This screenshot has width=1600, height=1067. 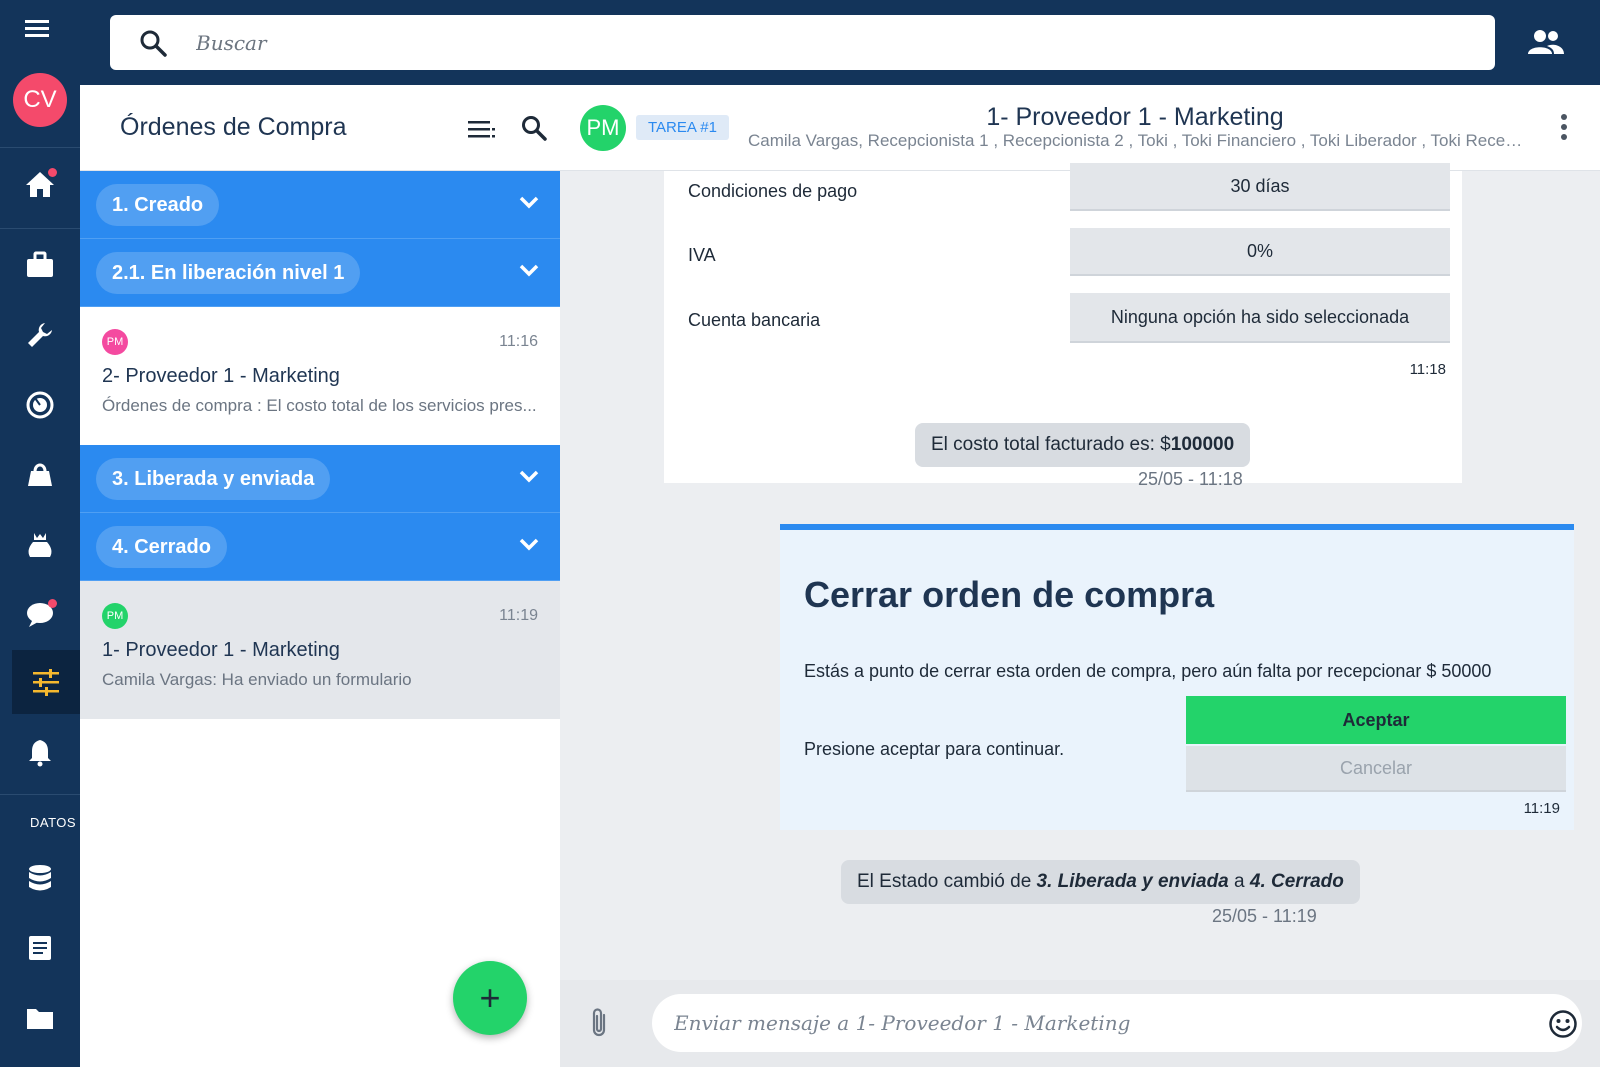 I want to click on list-title: Órdenes de Compra, so click(x=233, y=127).